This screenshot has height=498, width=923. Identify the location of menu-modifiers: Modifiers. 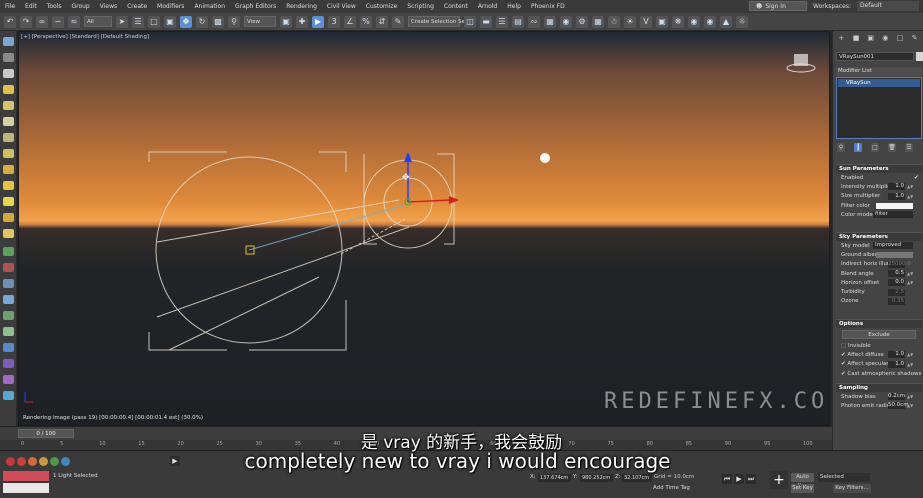
(170, 6).